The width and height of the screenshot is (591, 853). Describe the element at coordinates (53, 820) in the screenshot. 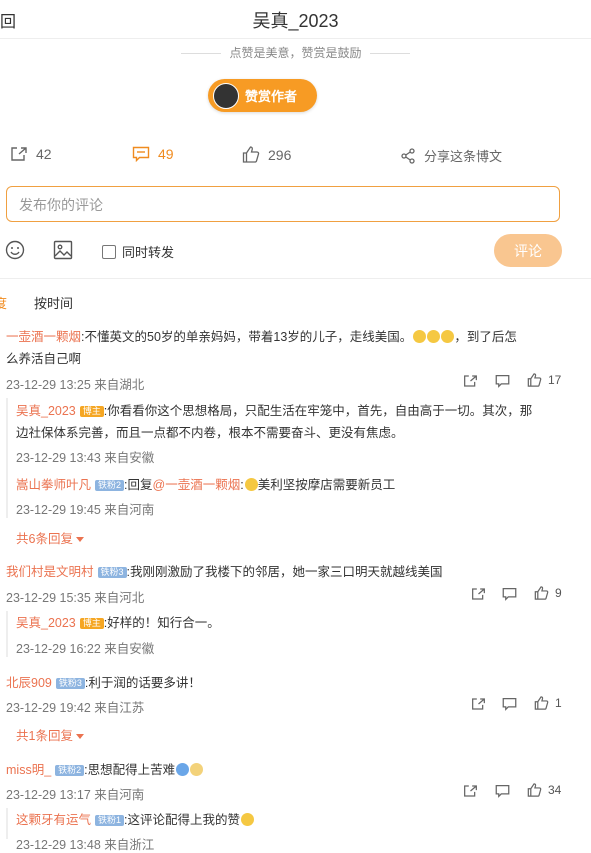

I see `reply-username: 这颗牙有运气` at that location.